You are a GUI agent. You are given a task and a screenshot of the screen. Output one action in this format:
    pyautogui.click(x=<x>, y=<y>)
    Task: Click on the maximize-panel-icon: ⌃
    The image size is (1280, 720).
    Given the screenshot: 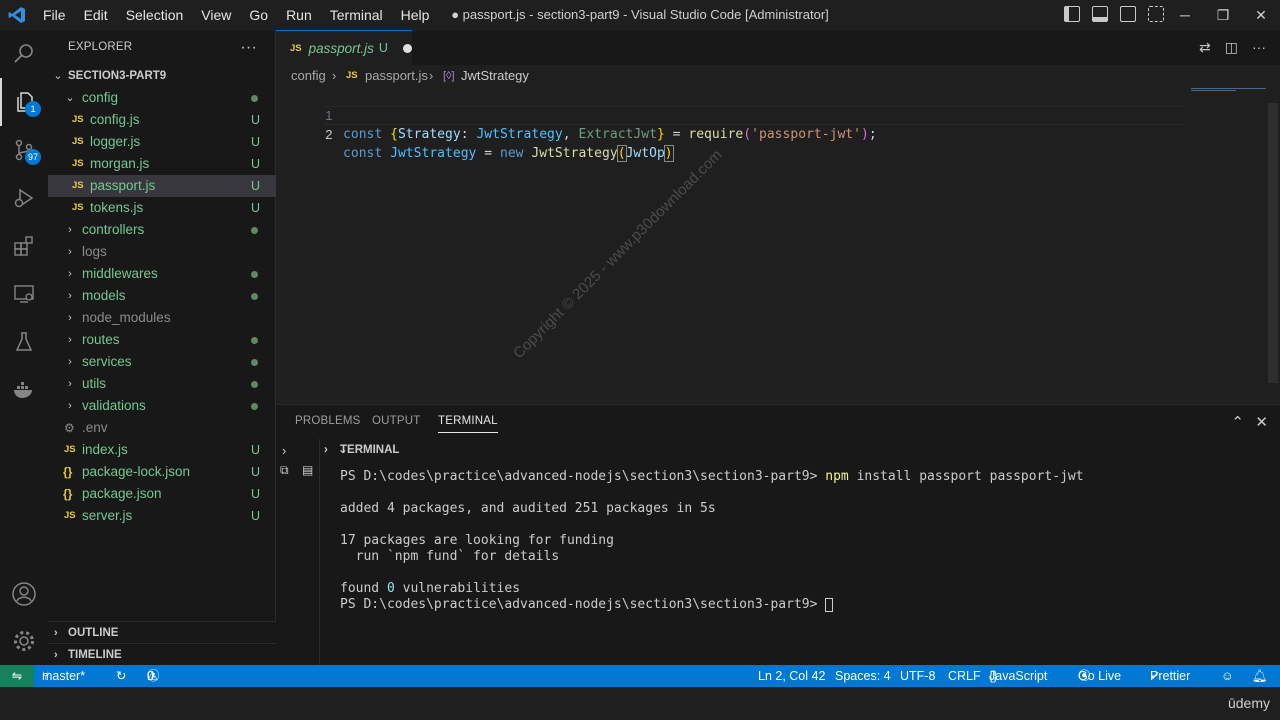 What is the action you would take?
    pyautogui.click(x=1237, y=422)
    